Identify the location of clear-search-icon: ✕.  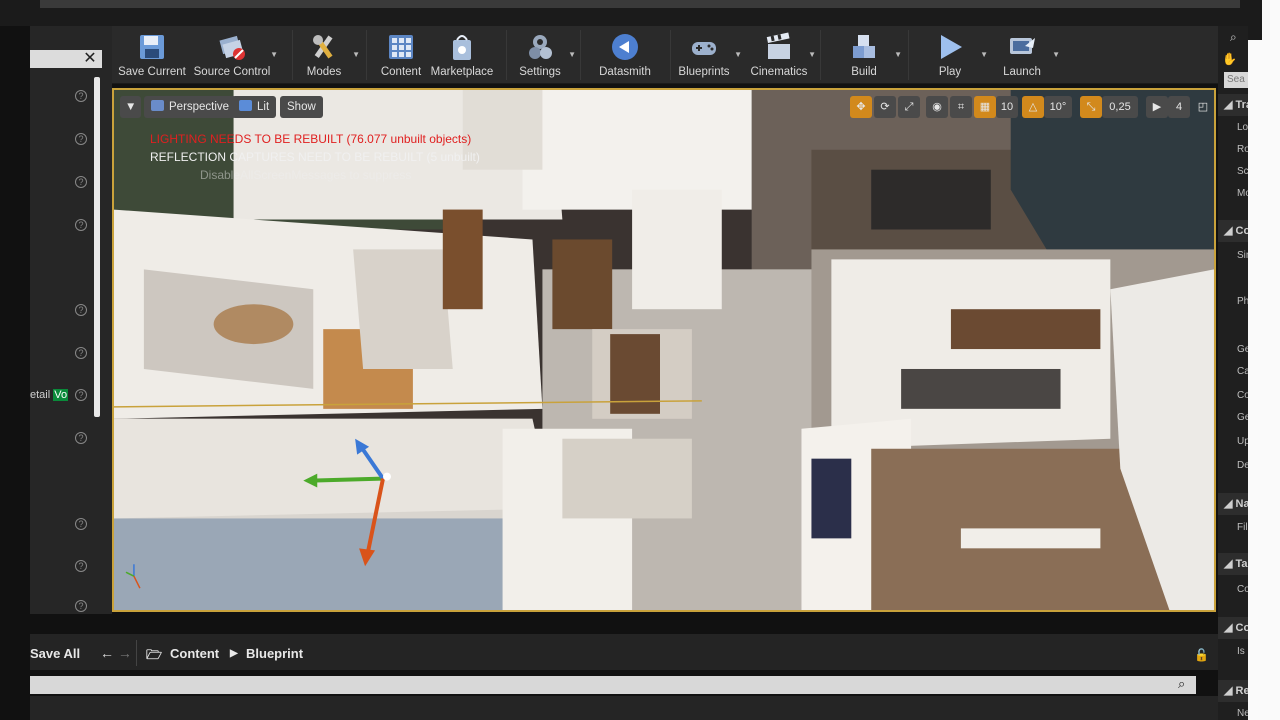
(90, 59).